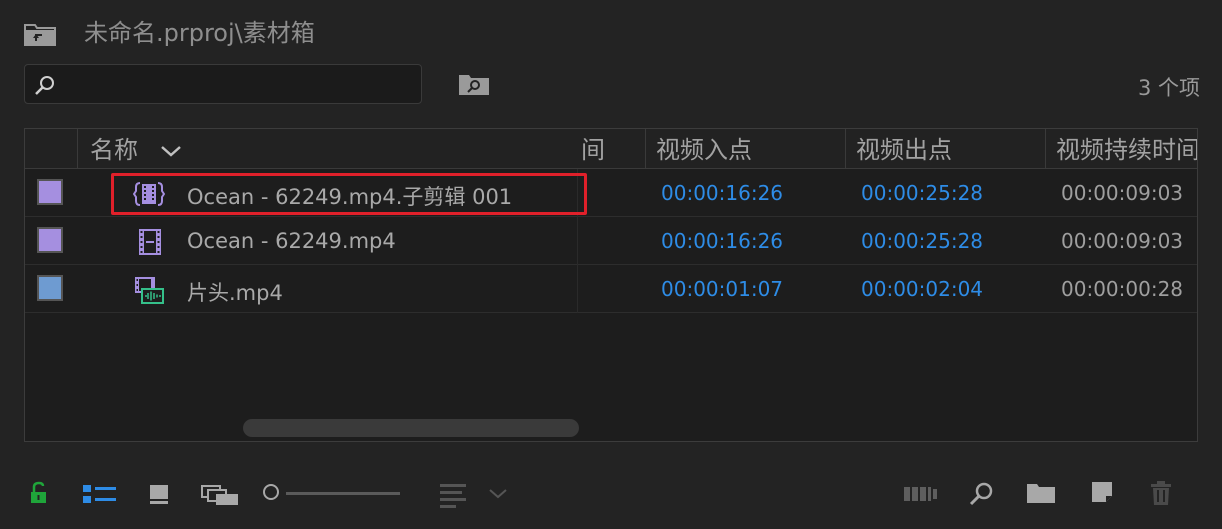  I want to click on search-input, so click(241, 85).